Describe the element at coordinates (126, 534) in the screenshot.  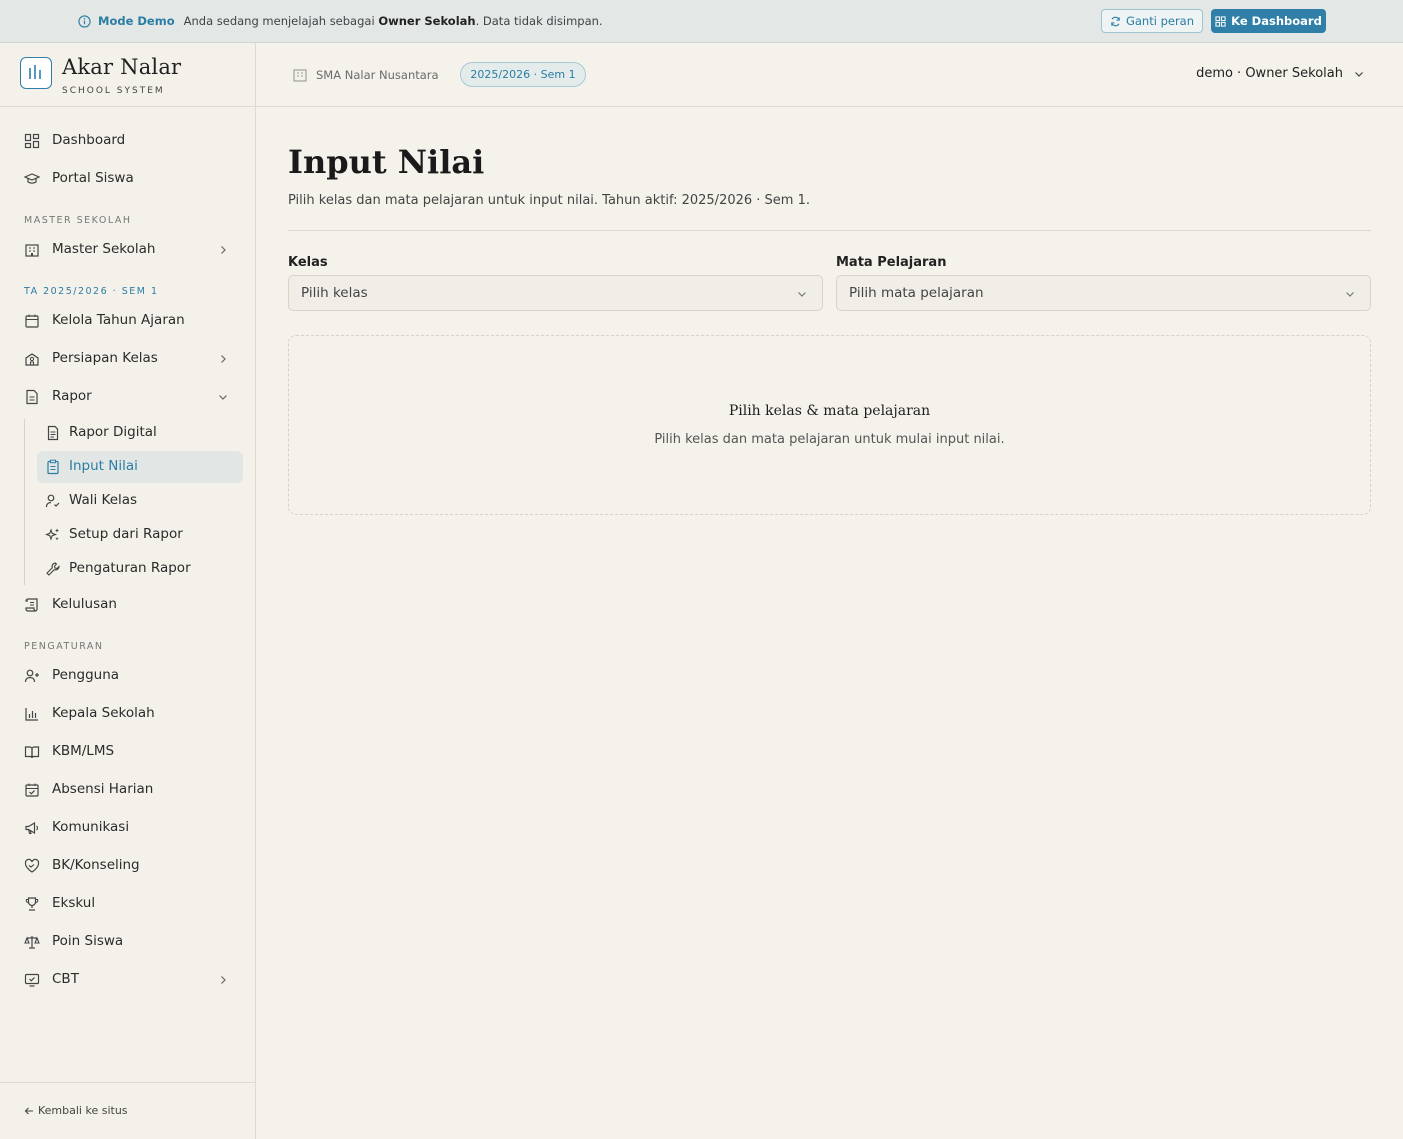
I see `sidebar-item-label: Setup dari Rapor` at that location.